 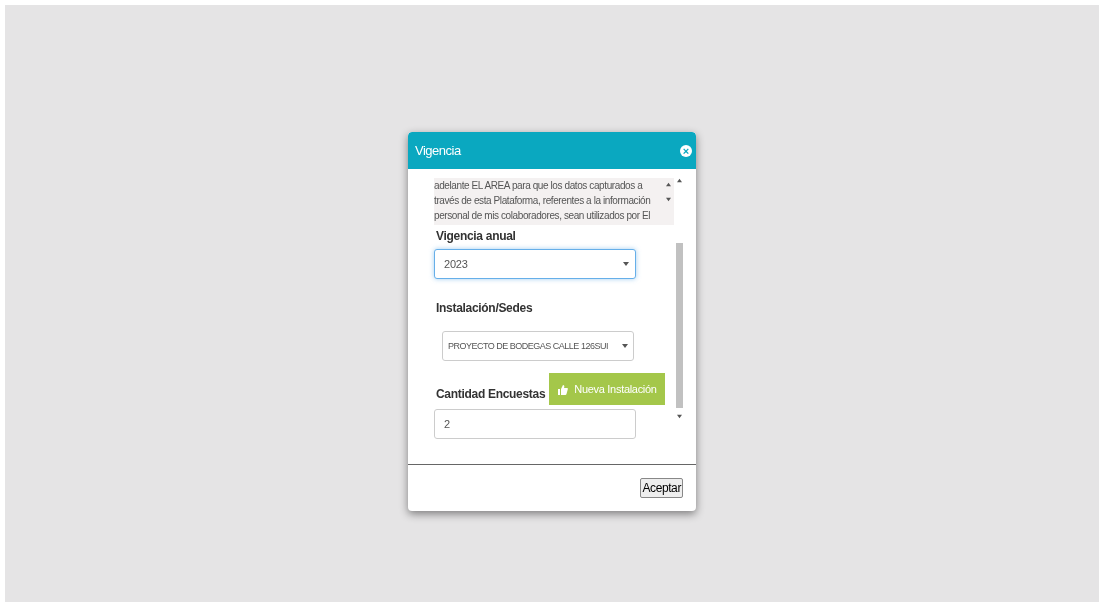 What do you see at coordinates (661, 488) in the screenshot?
I see `accept-button: Aceptar` at bounding box center [661, 488].